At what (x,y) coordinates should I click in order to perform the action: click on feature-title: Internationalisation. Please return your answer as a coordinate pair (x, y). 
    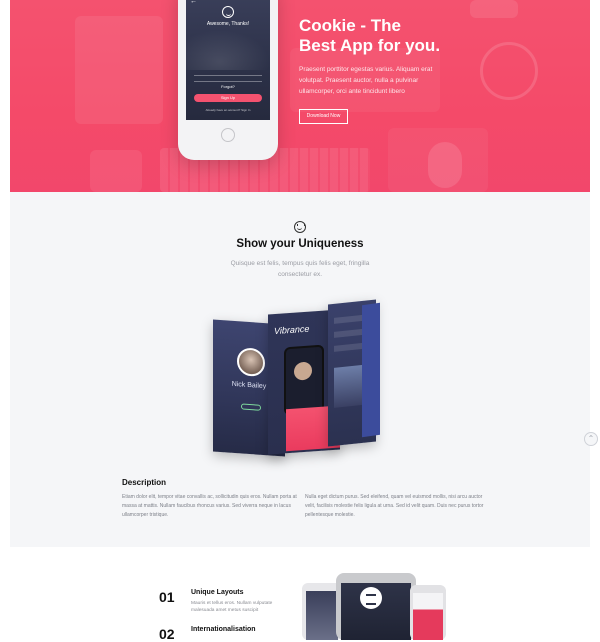
    Looking at the image, I should click on (223, 629).